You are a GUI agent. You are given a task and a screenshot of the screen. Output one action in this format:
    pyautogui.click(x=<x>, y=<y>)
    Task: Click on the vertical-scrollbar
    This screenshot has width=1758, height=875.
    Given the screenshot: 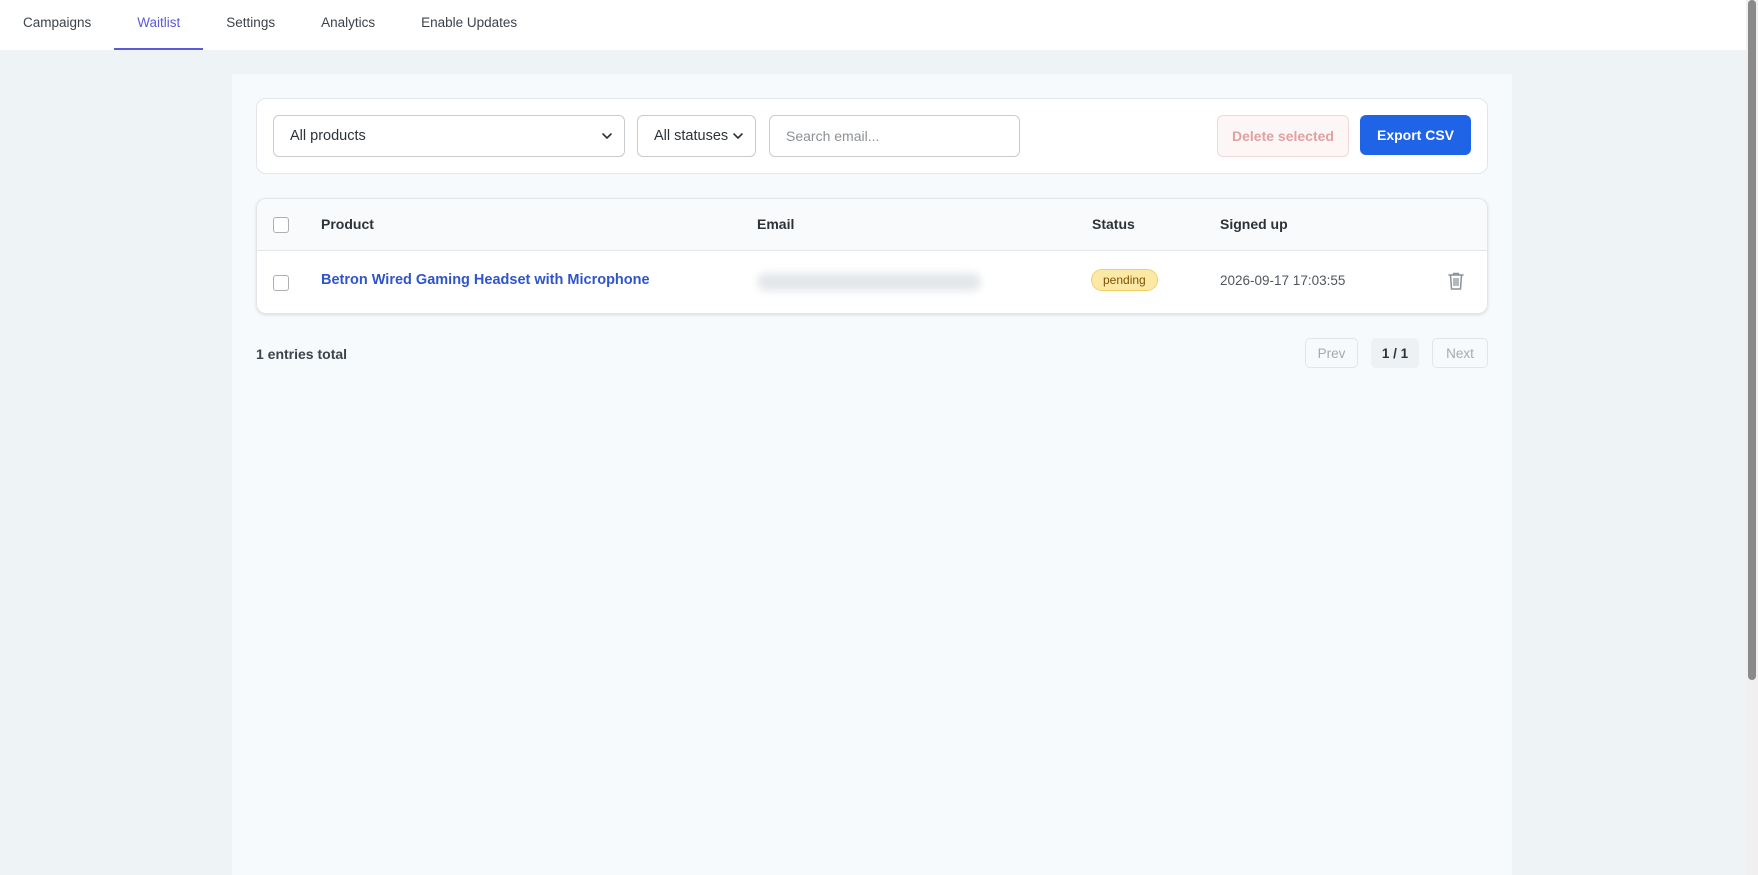 What is the action you would take?
    pyautogui.click(x=1752, y=437)
    